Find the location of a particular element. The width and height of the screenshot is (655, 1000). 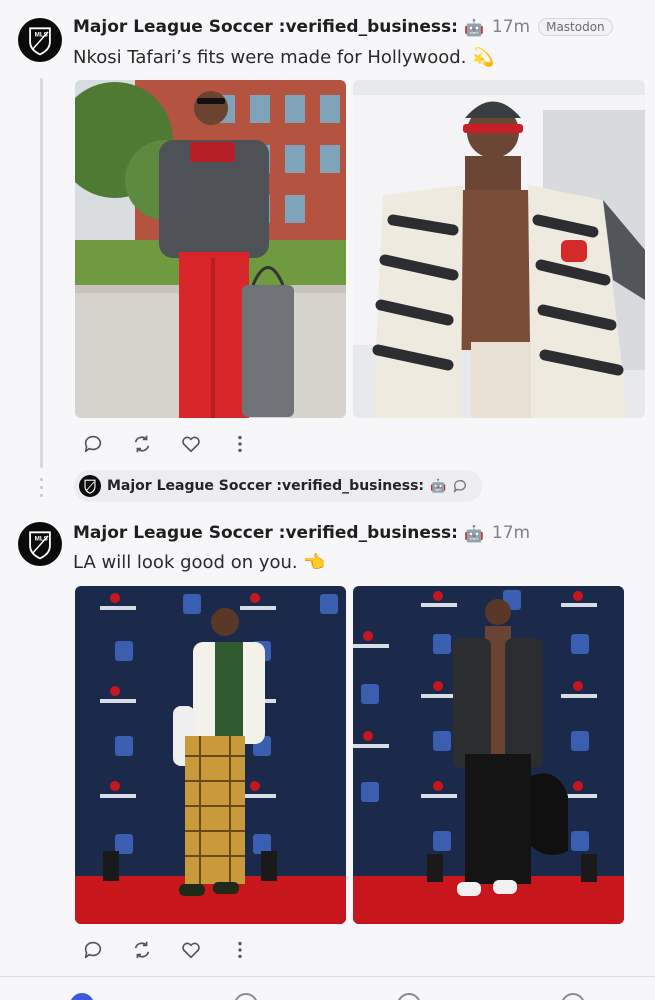

mls-logo-icon is located at coordinates (90, 486).